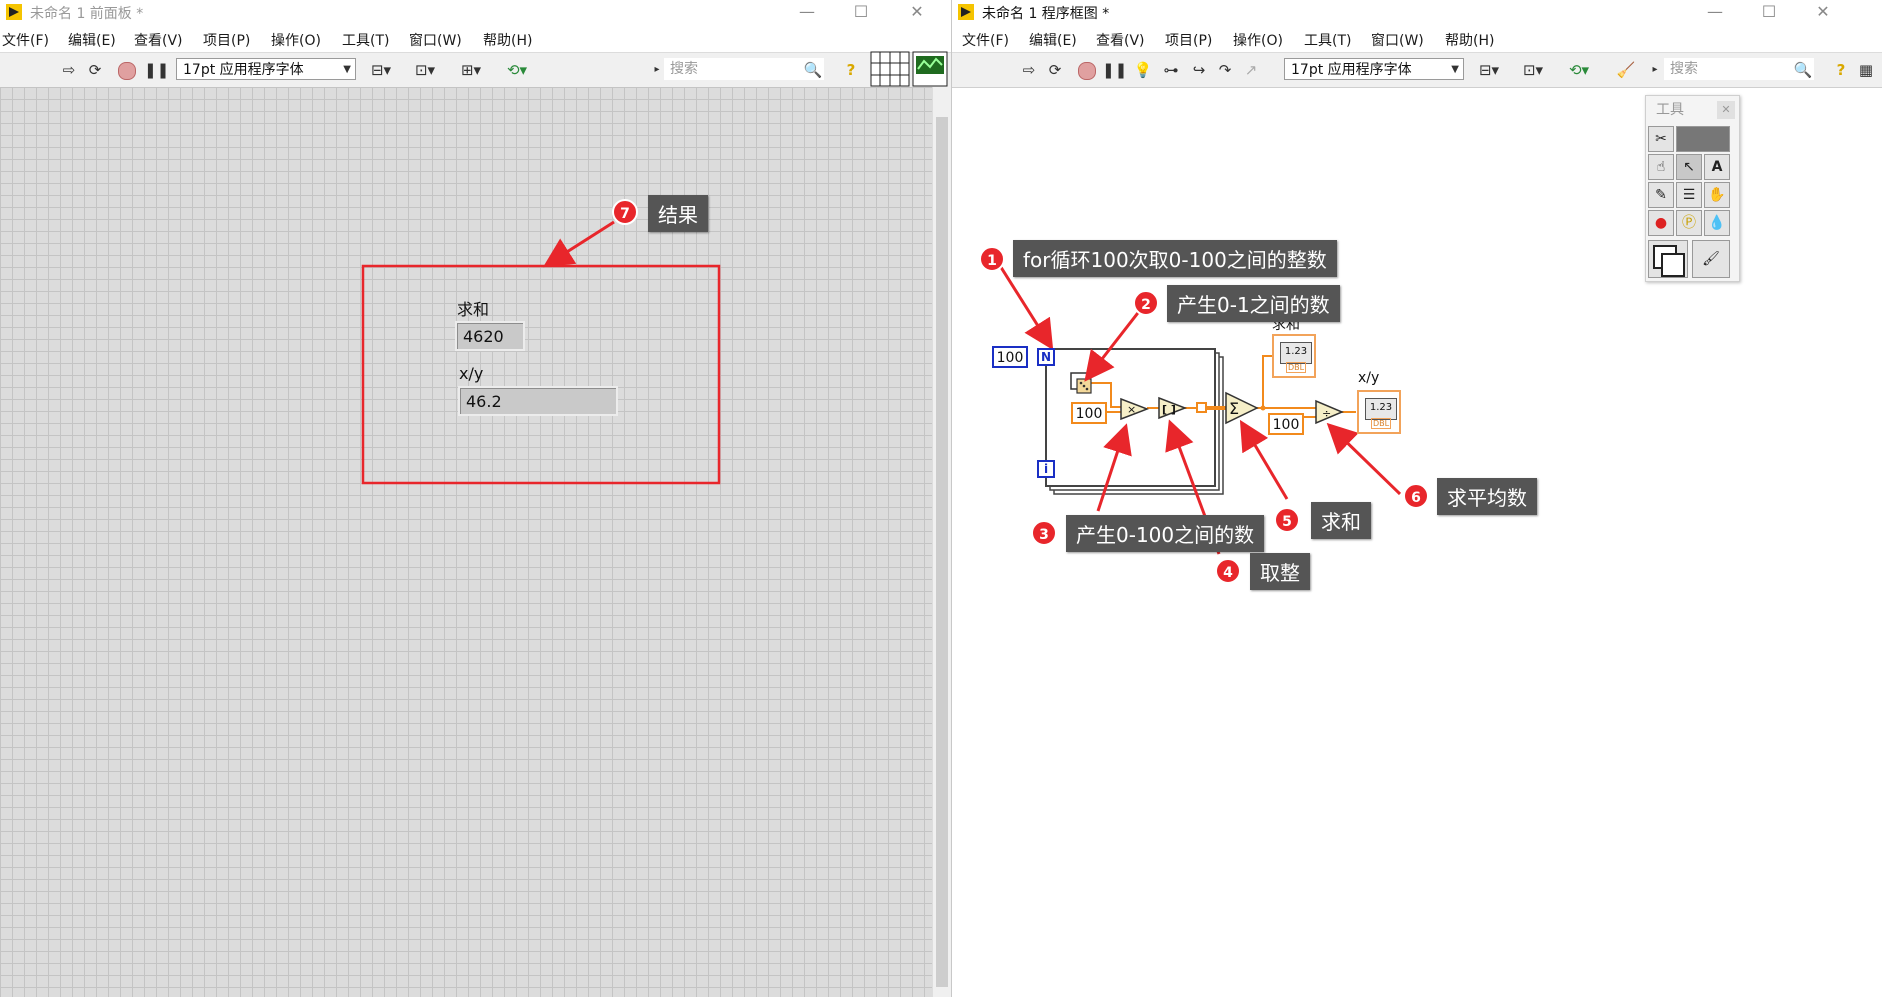 Image resolution: width=1882 pixels, height=997 pixels. What do you see at coordinates (1242, 408) in the screenshot?
I see `add-array-elements-function: Σ` at bounding box center [1242, 408].